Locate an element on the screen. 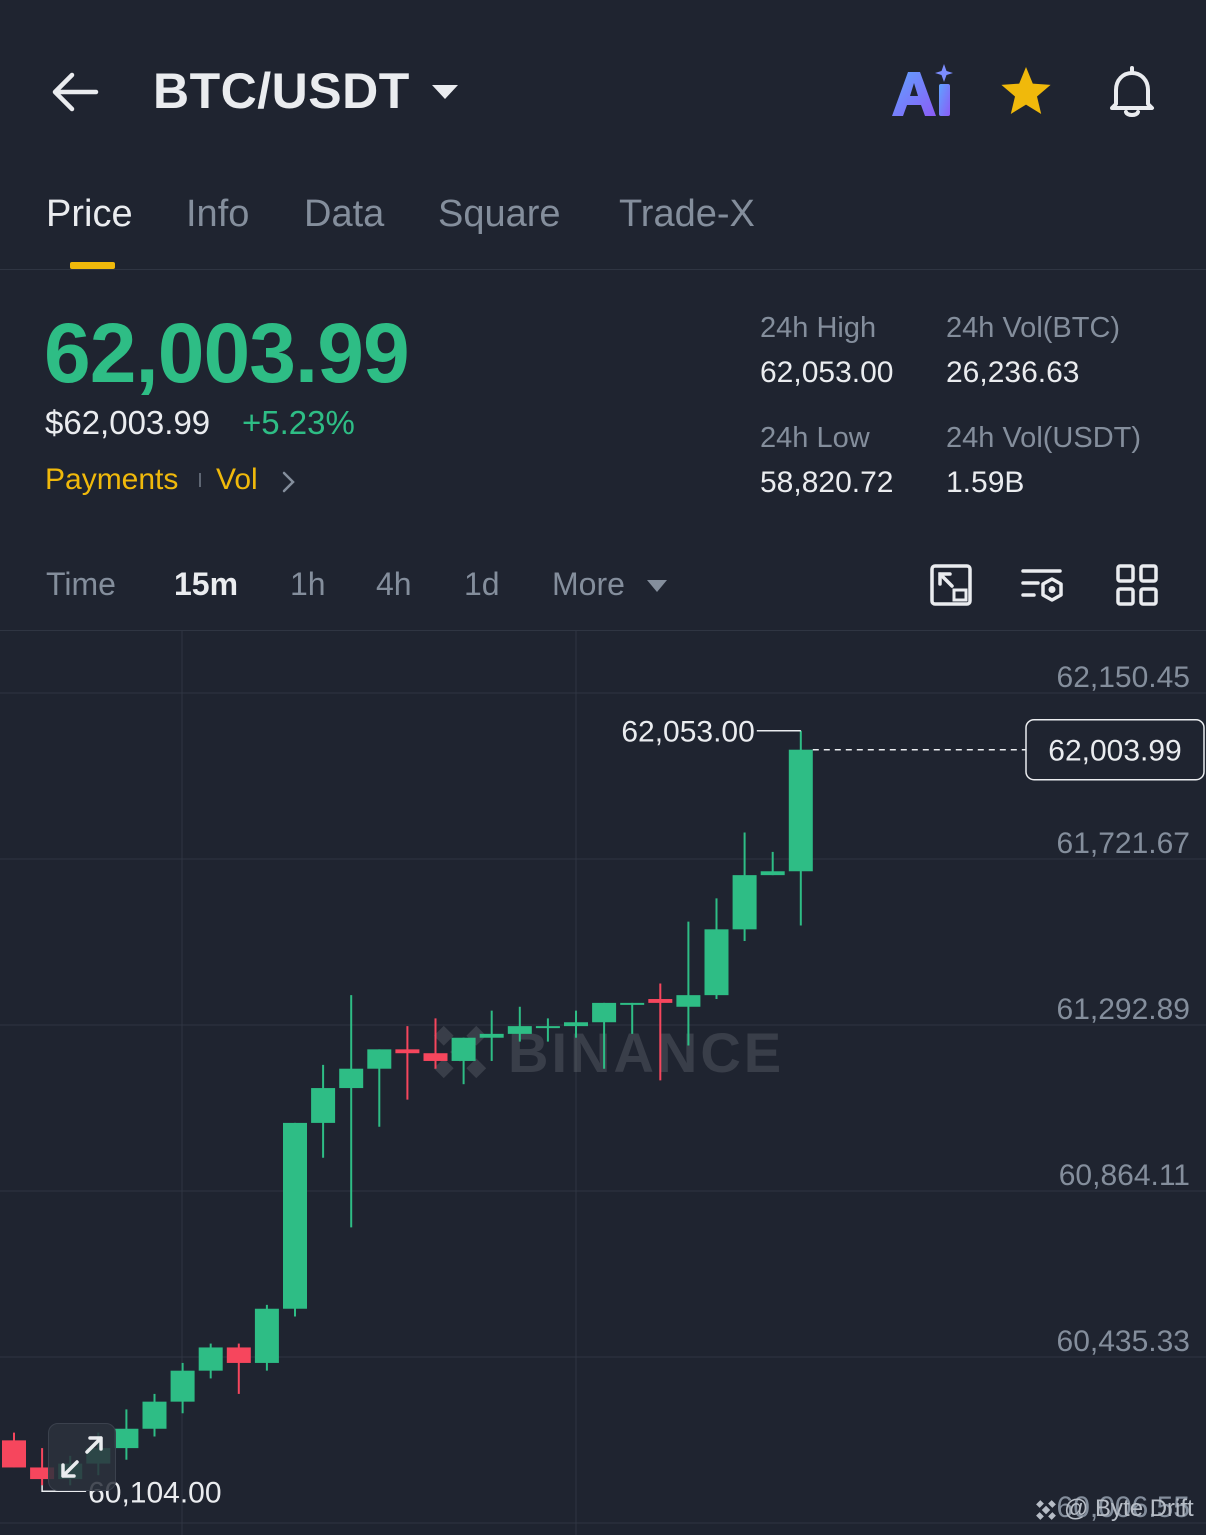 Image resolution: width=1206 pixels, height=1535 pixels. low-24h-value: 58,820.72 is located at coordinates (827, 482).